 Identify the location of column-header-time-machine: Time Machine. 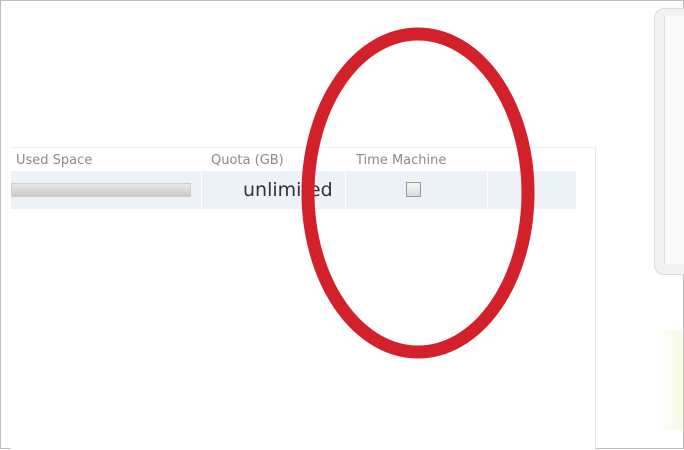
(401, 160).